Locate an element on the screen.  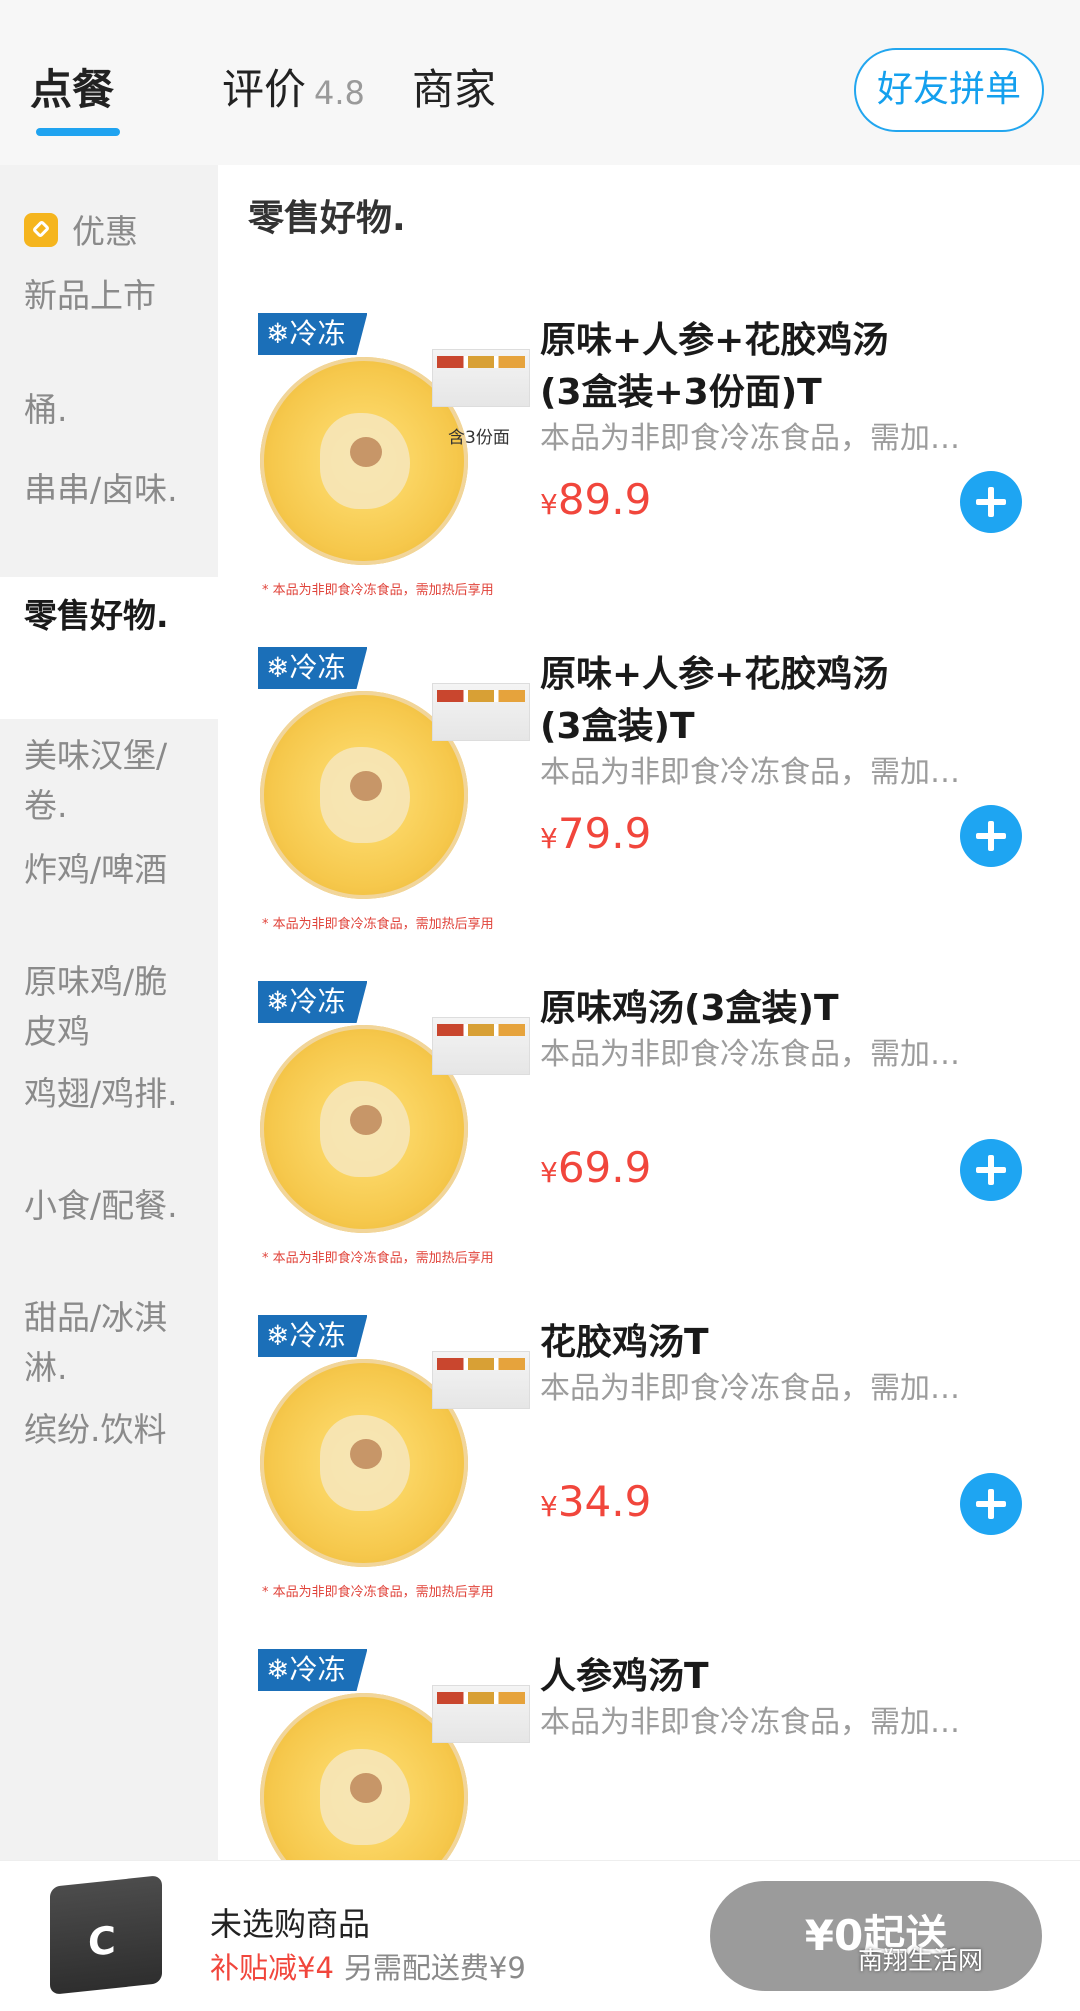
sidebar-item-label: 甜品/冰淇淋. is located at coordinates (96, 1342).